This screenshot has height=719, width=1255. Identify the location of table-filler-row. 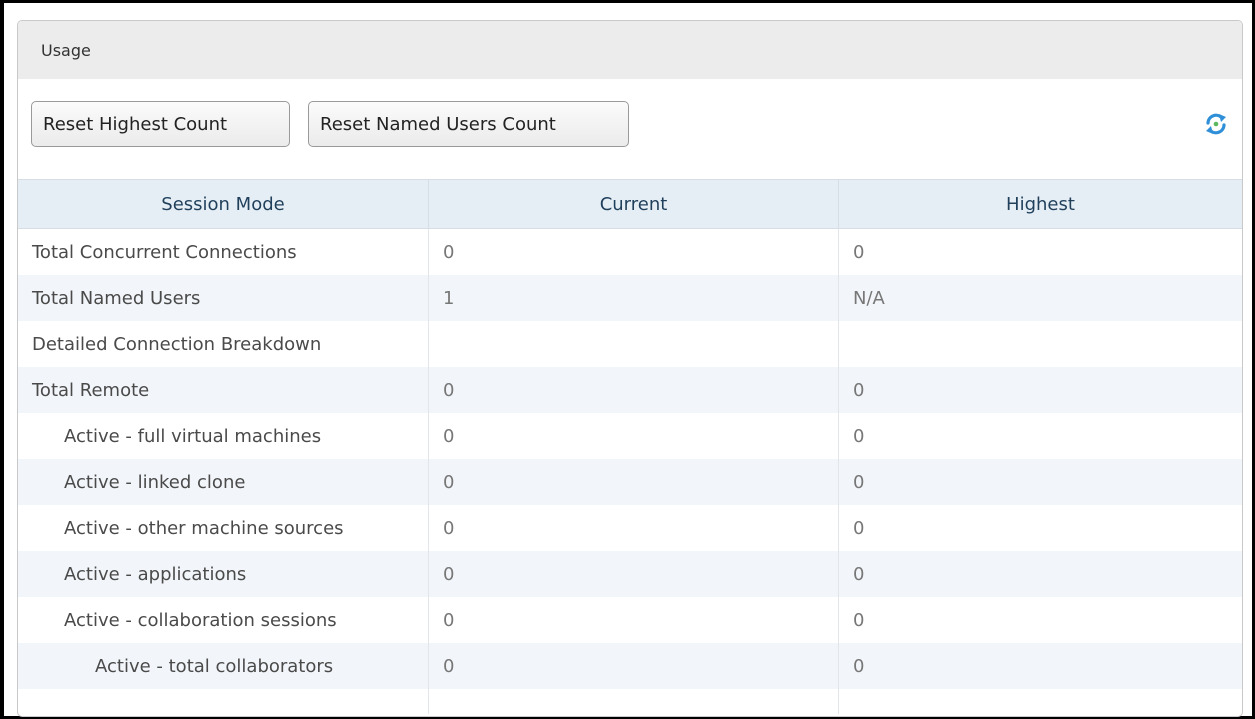
(630, 701).